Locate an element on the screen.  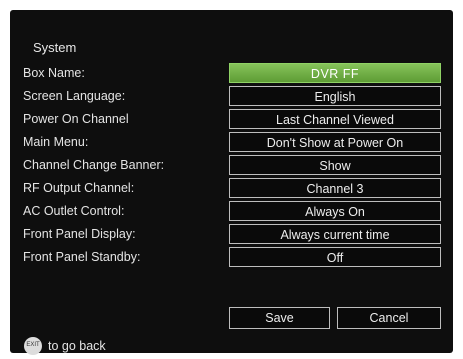
setting-row-front-panel-standby: Front Panel Standby: Off is located at coordinates (231, 258).